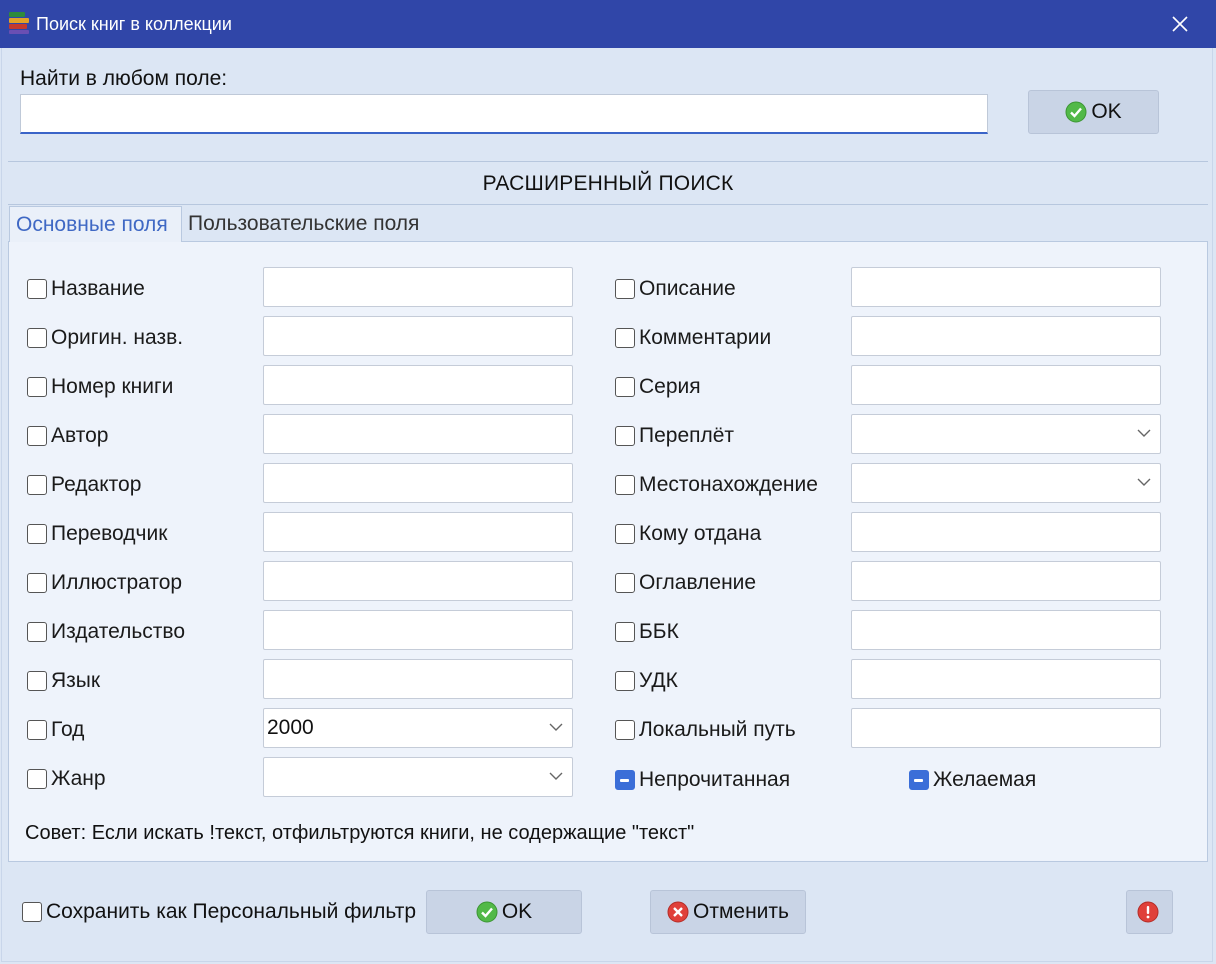 This screenshot has width=1216, height=964. I want to click on quick-search-ok-button: OK, so click(1093, 112).